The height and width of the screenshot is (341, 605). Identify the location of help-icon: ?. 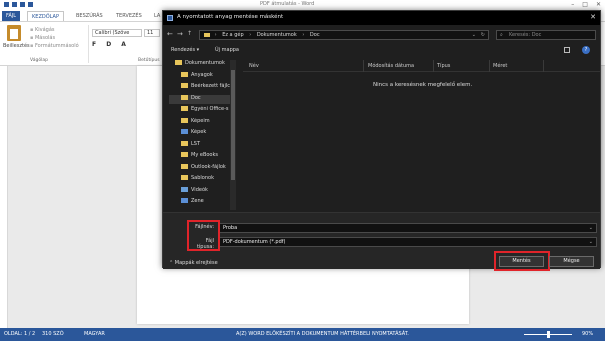
(586, 50).